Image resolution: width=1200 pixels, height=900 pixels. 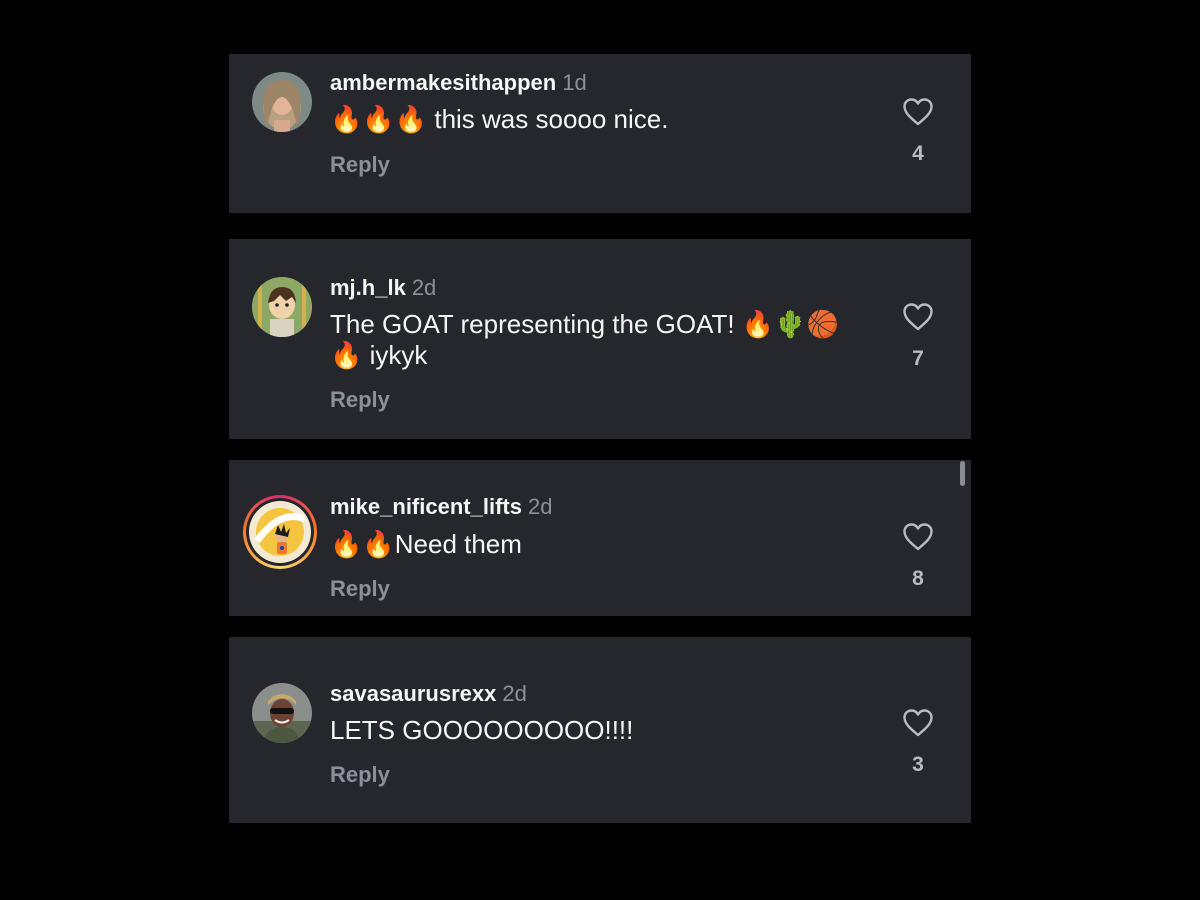 I want to click on comment-meta: mike_nificent_lifts 2d, so click(x=441, y=507).